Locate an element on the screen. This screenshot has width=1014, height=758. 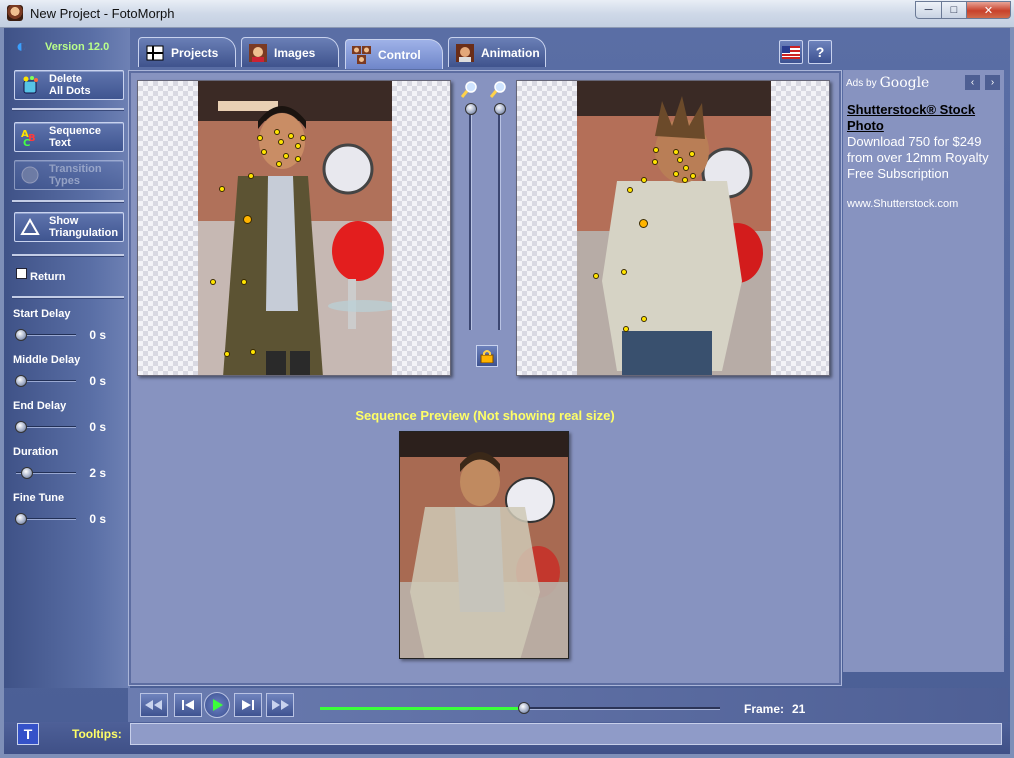
abc-text-icon: ABC is located at coordinates (30, 137).